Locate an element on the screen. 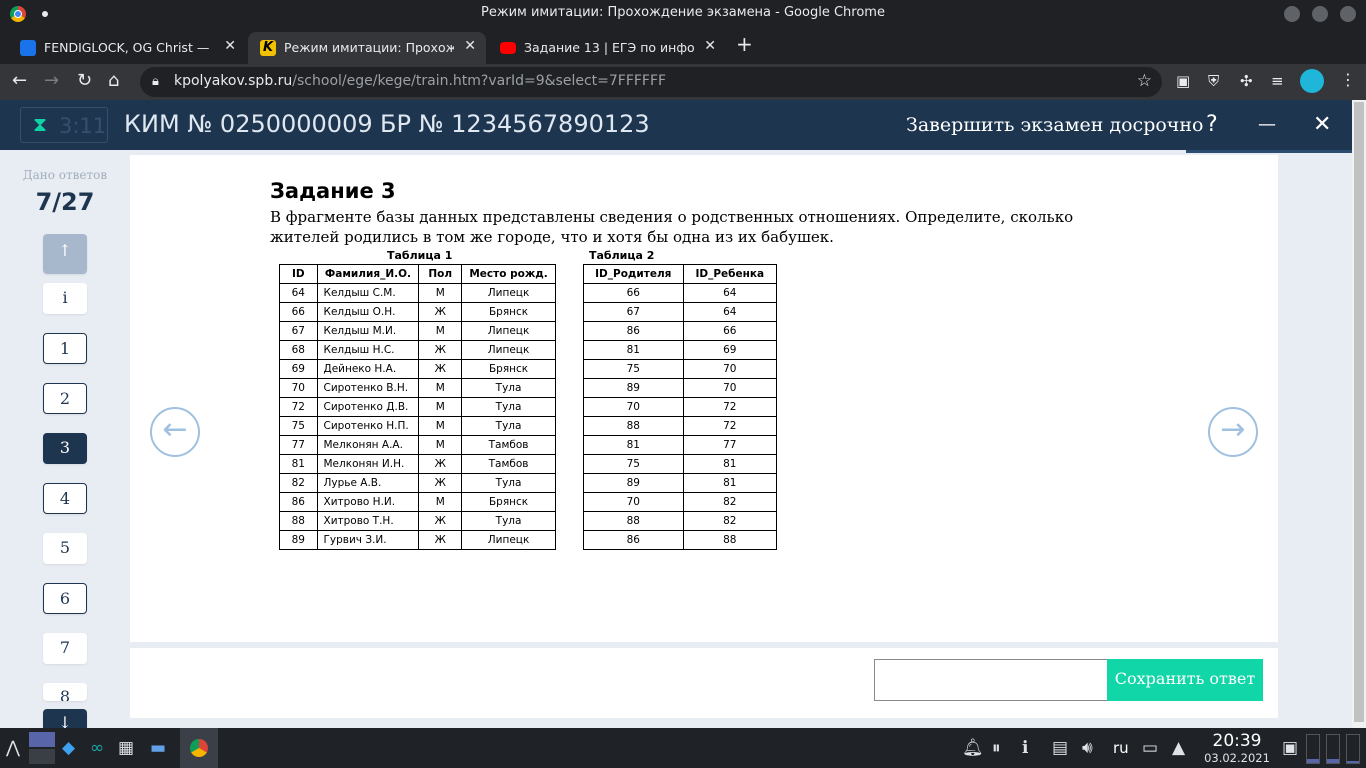  answered-count: 7/27 is located at coordinates (65, 202).